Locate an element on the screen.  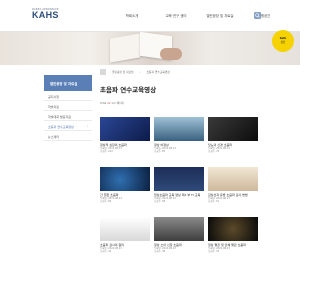
video-views: 조회수: 39 is located at coordinates (160, 252).